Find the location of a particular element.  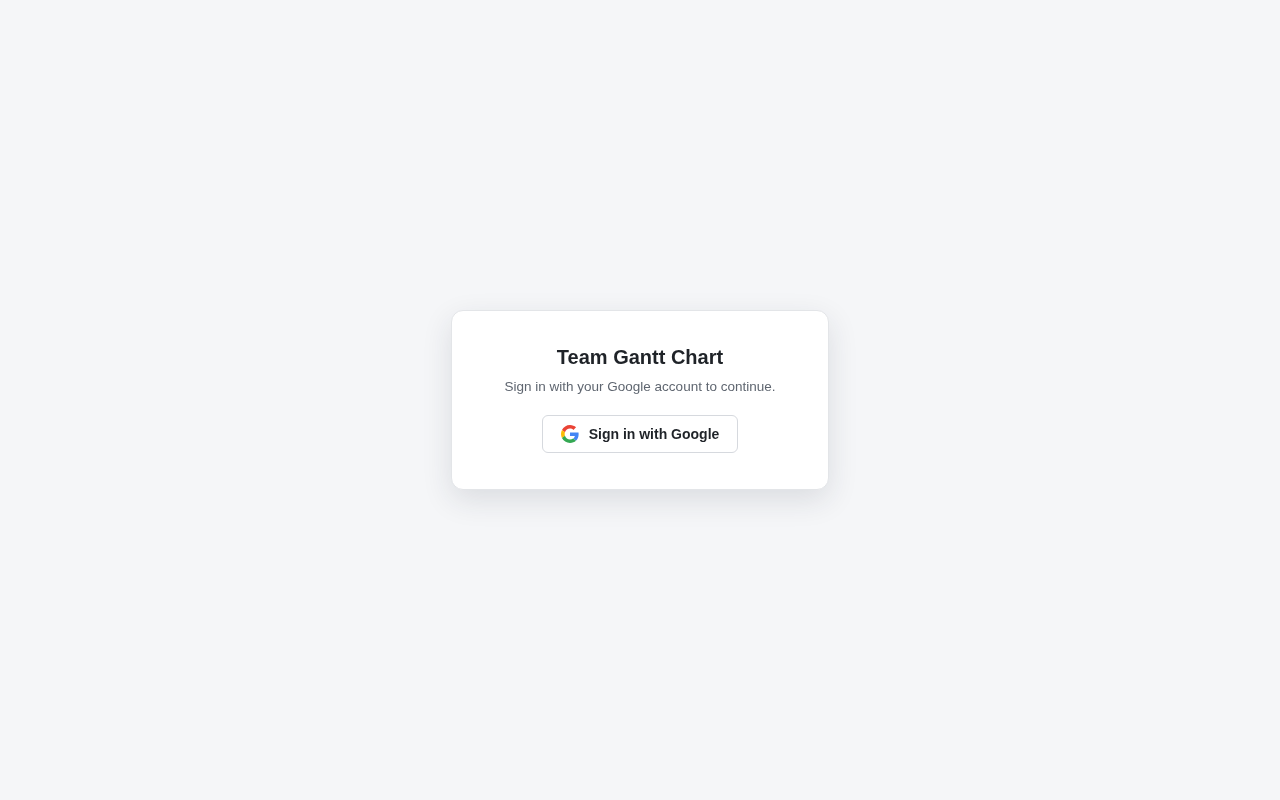

google-logo-icon is located at coordinates (569, 434).